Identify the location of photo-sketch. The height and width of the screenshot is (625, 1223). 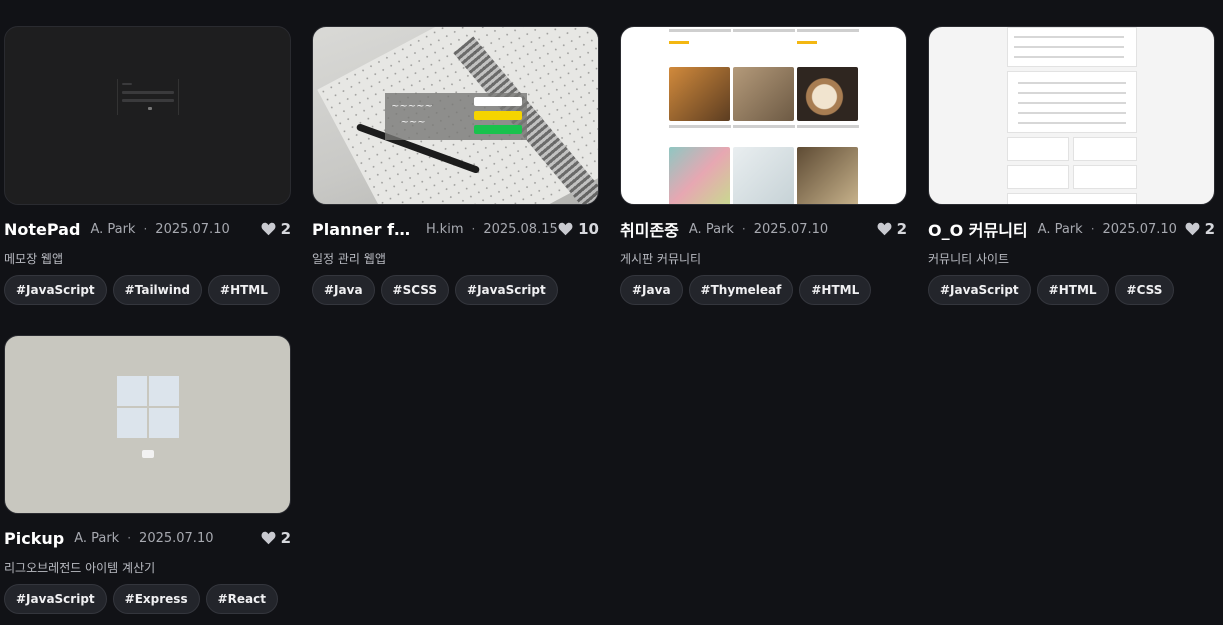
(763, 175).